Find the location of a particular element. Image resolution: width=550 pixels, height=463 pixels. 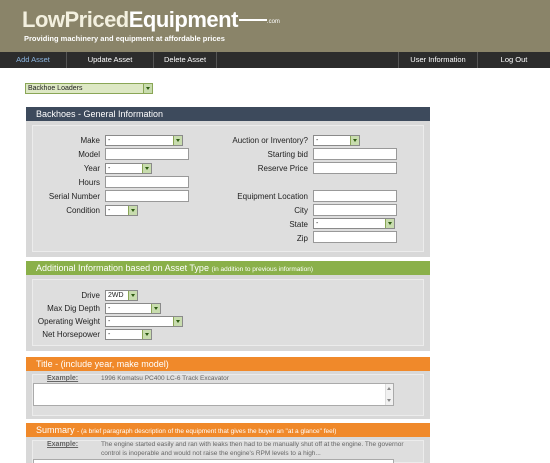

nav-delete-asset: Delete Asset is located at coordinates (185, 60).